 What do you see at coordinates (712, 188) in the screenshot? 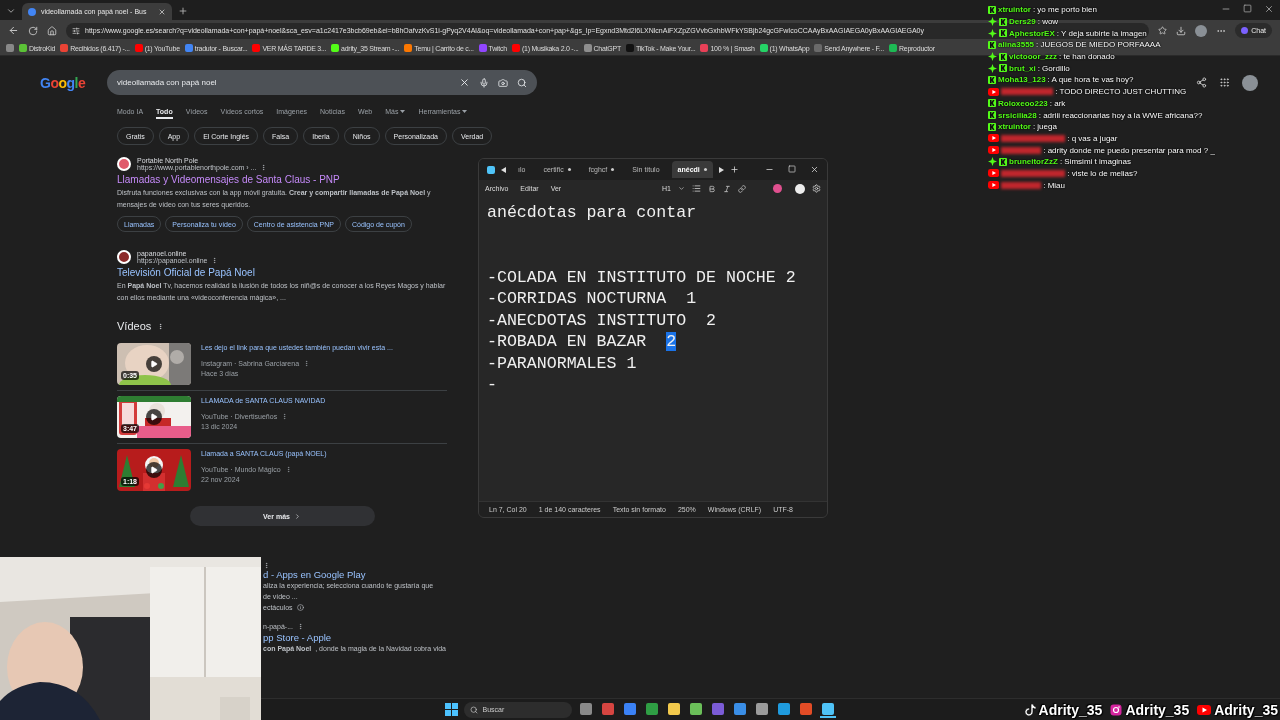
I see `bold-icon` at bounding box center [712, 188].